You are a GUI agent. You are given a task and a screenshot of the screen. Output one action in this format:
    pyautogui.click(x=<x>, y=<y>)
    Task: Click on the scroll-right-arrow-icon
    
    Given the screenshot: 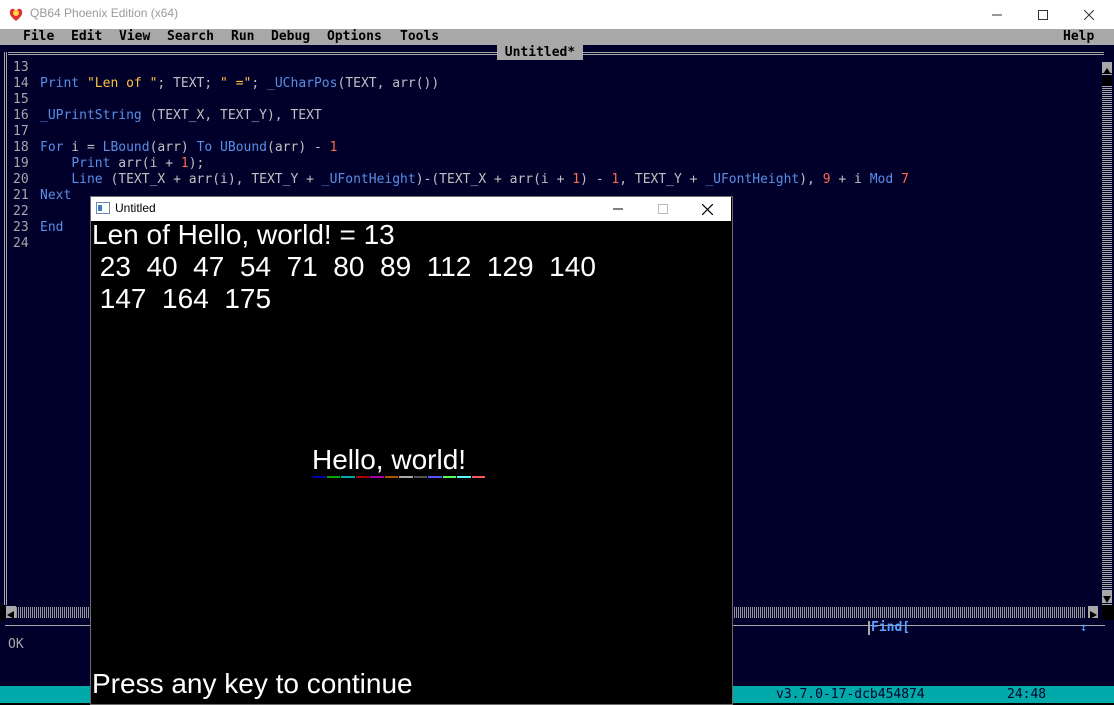 What is the action you would take?
    pyautogui.click(x=1093, y=612)
    